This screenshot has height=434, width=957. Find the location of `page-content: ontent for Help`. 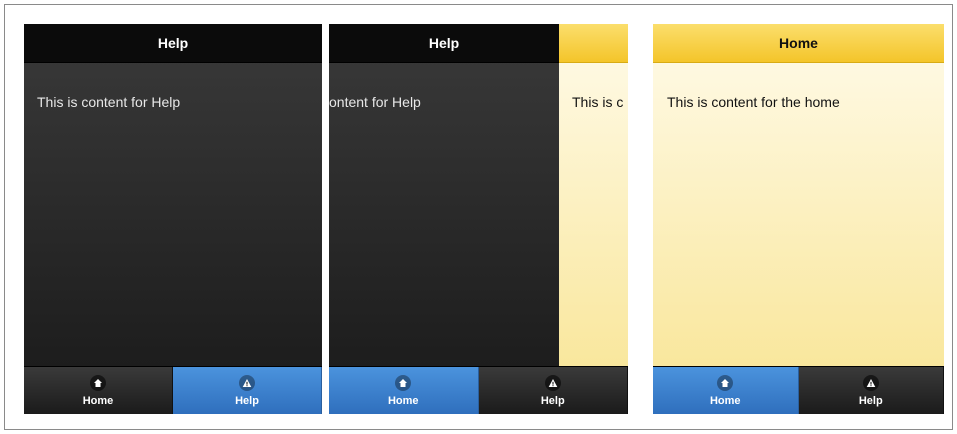

page-content: ontent for Help is located at coordinates (375, 102).